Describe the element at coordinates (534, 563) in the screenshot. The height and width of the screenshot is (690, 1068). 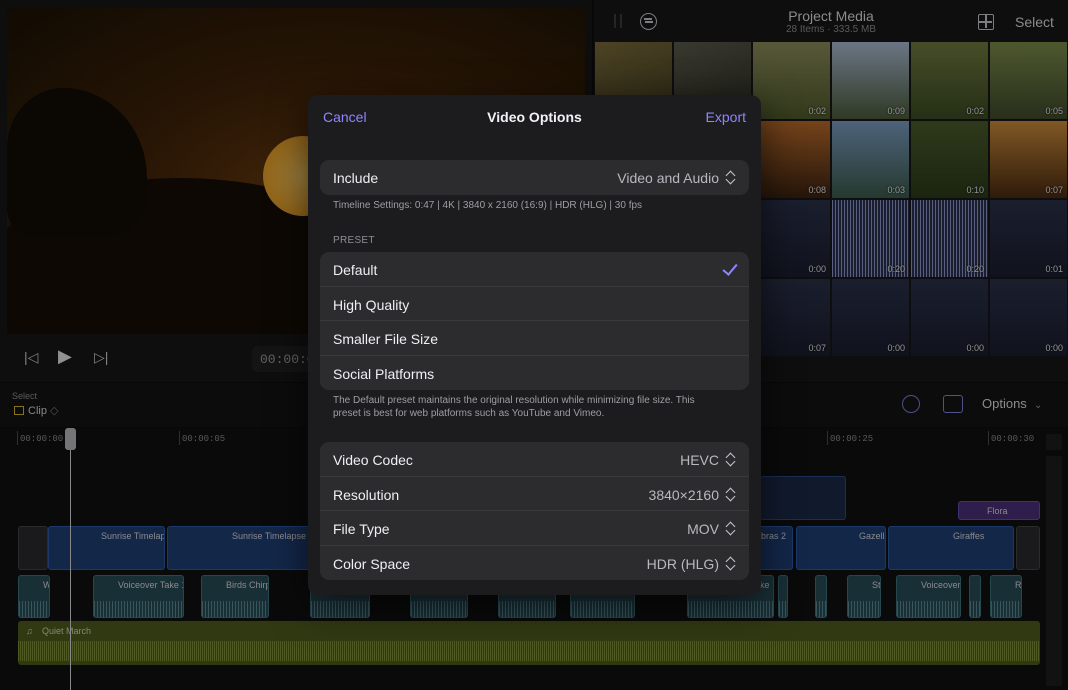
I see `color-space-picker: Color Space HDR (HLG)` at that location.